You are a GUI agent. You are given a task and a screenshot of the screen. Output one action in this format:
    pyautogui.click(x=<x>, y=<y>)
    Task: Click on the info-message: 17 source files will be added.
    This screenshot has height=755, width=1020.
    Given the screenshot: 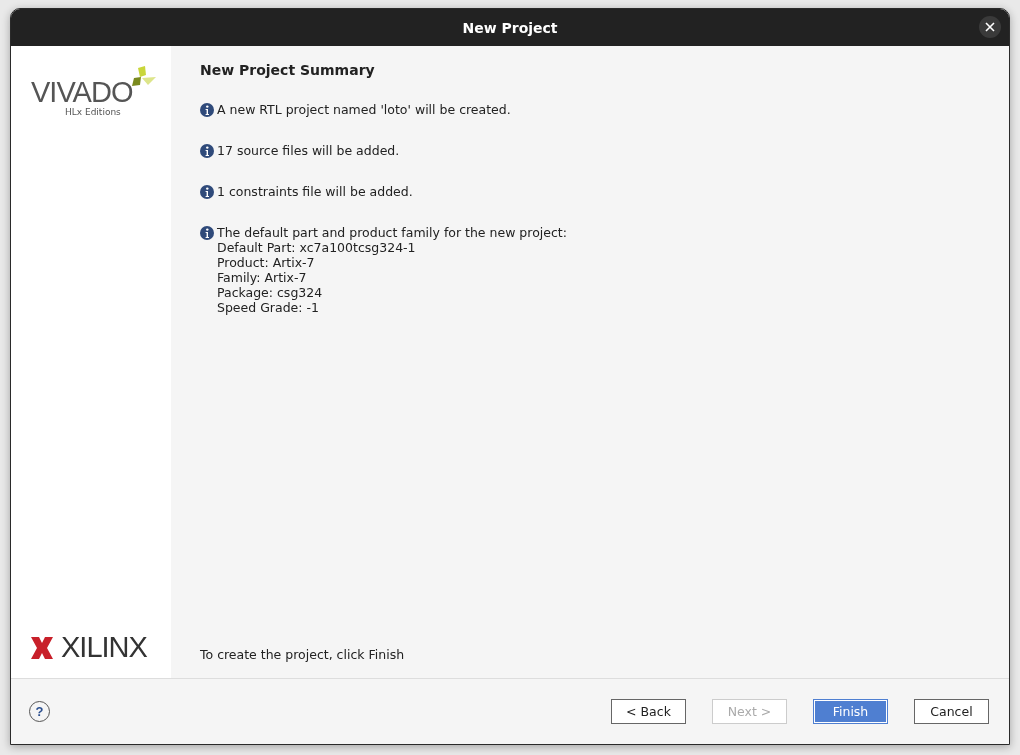 What is the action you would take?
    pyautogui.click(x=308, y=150)
    